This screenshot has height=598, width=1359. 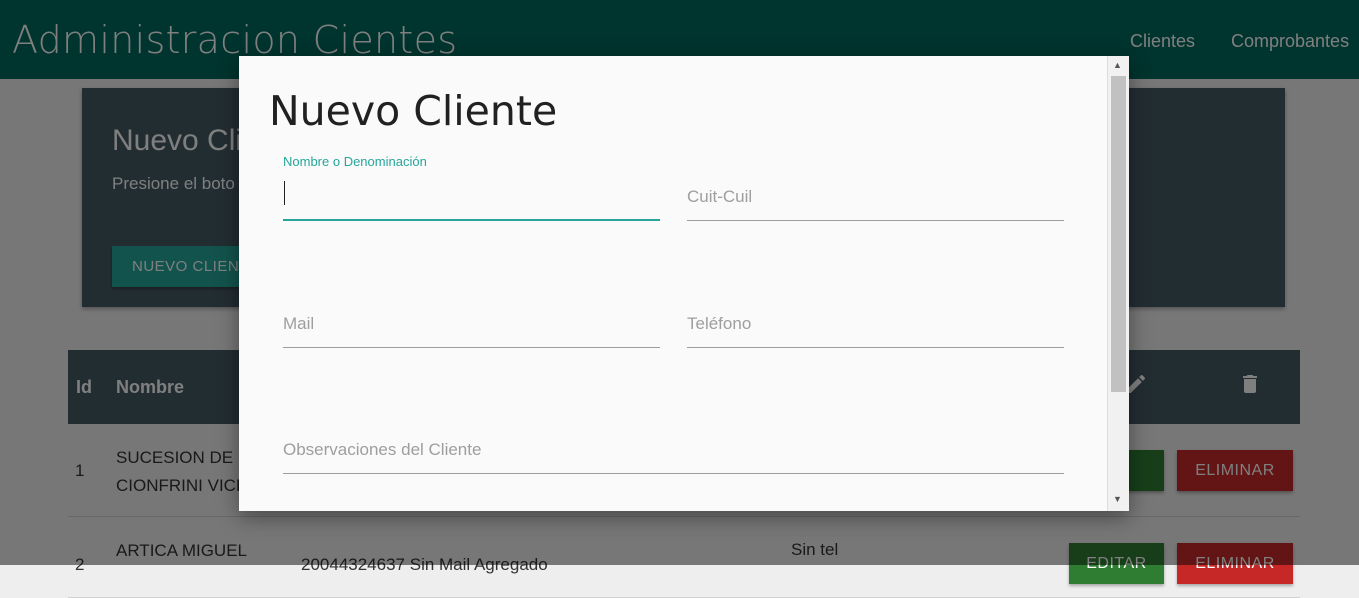 What do you see at coordinates (471, 347) in the screenshot?
I see `mail-underline` at bounding box center [471, 347].